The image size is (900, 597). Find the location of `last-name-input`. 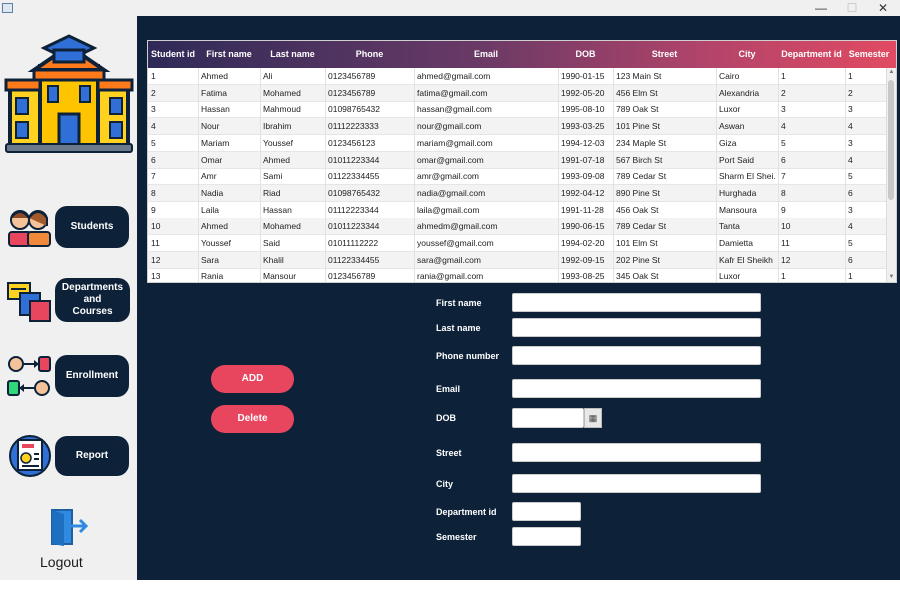

last-name-input is located at coordinates (636, 327).